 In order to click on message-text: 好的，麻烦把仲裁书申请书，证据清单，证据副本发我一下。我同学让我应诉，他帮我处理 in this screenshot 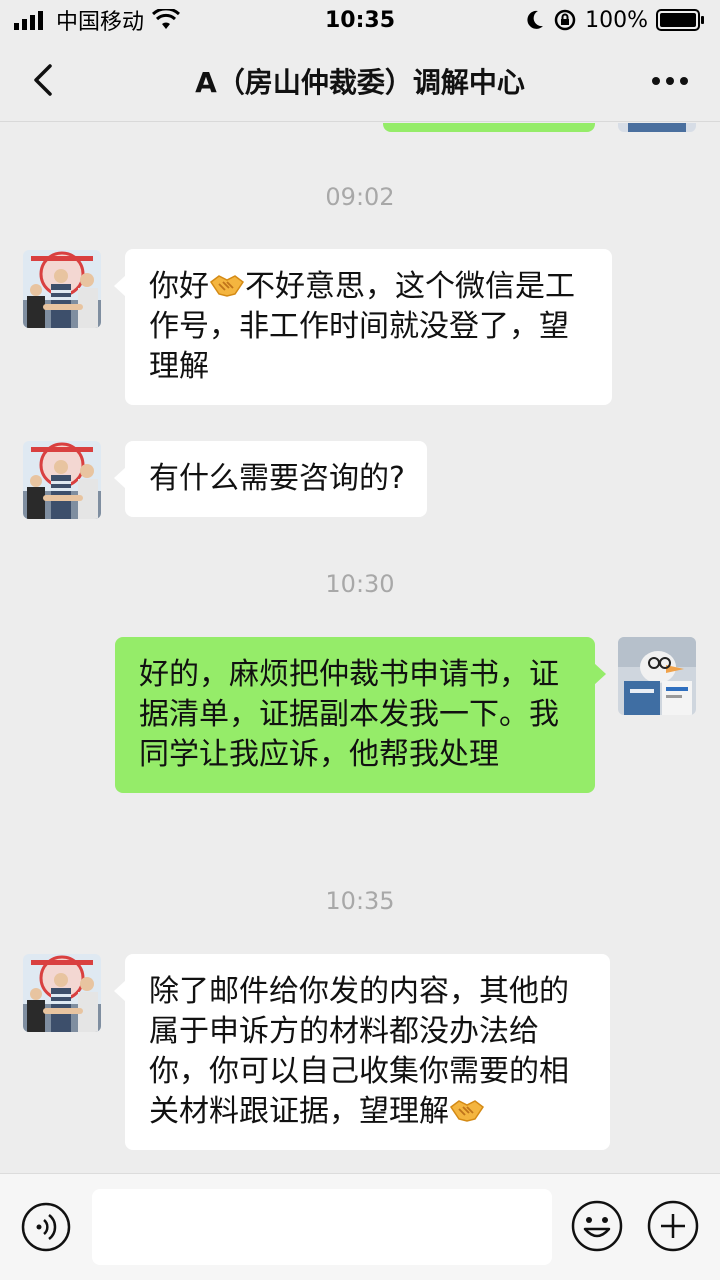, I will do `click(349, 714)`.